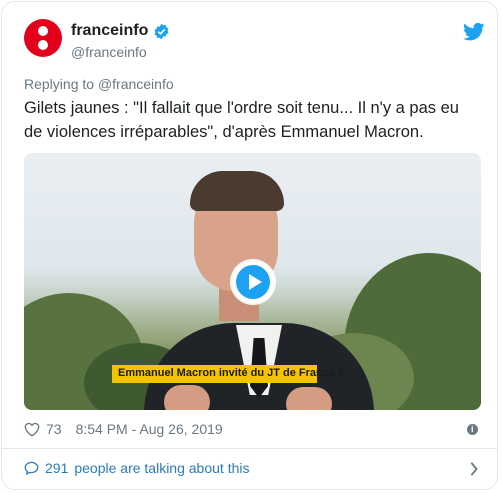 This screenshot has width=501, height=493. What do you see at coordinates (109, 31) in the screenshot?
I see `account-name: franceinfo` at bounding box center [109, 31].